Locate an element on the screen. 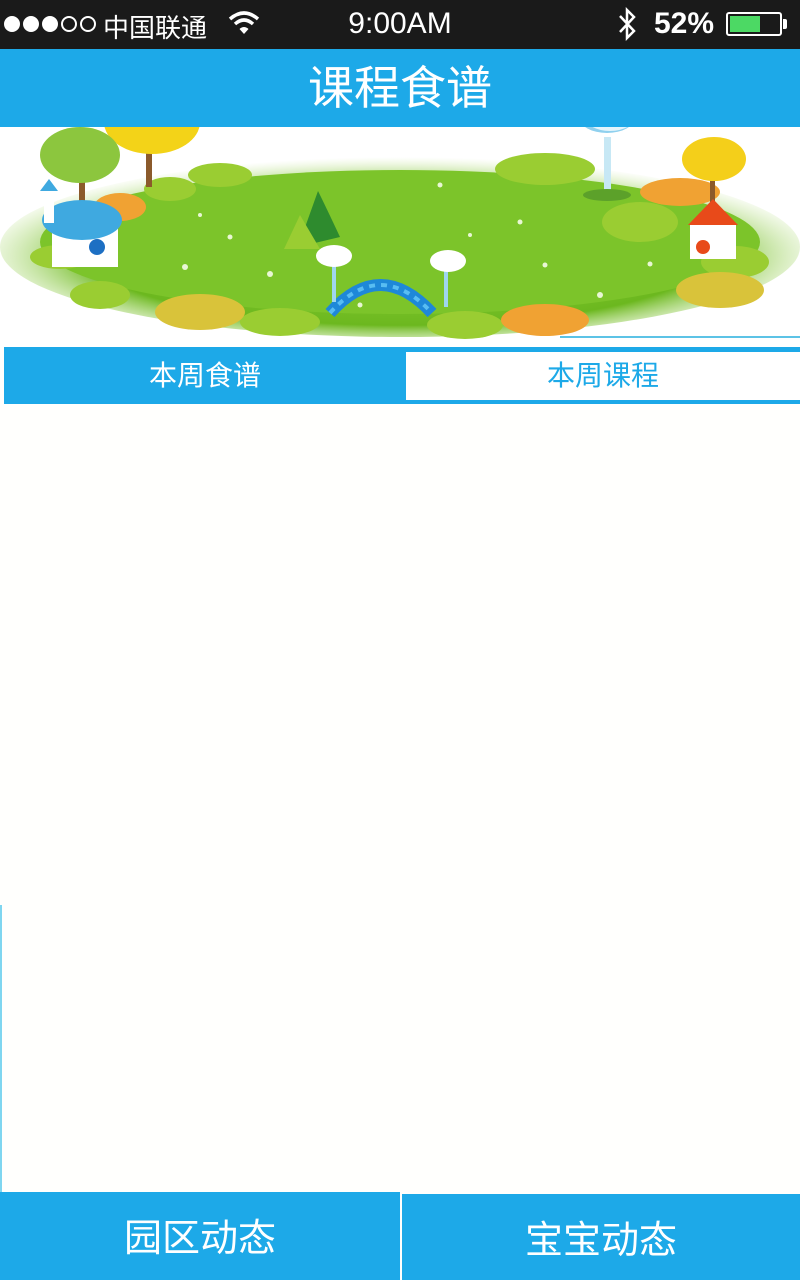  battery-icon is located at coordinates (754, 24).